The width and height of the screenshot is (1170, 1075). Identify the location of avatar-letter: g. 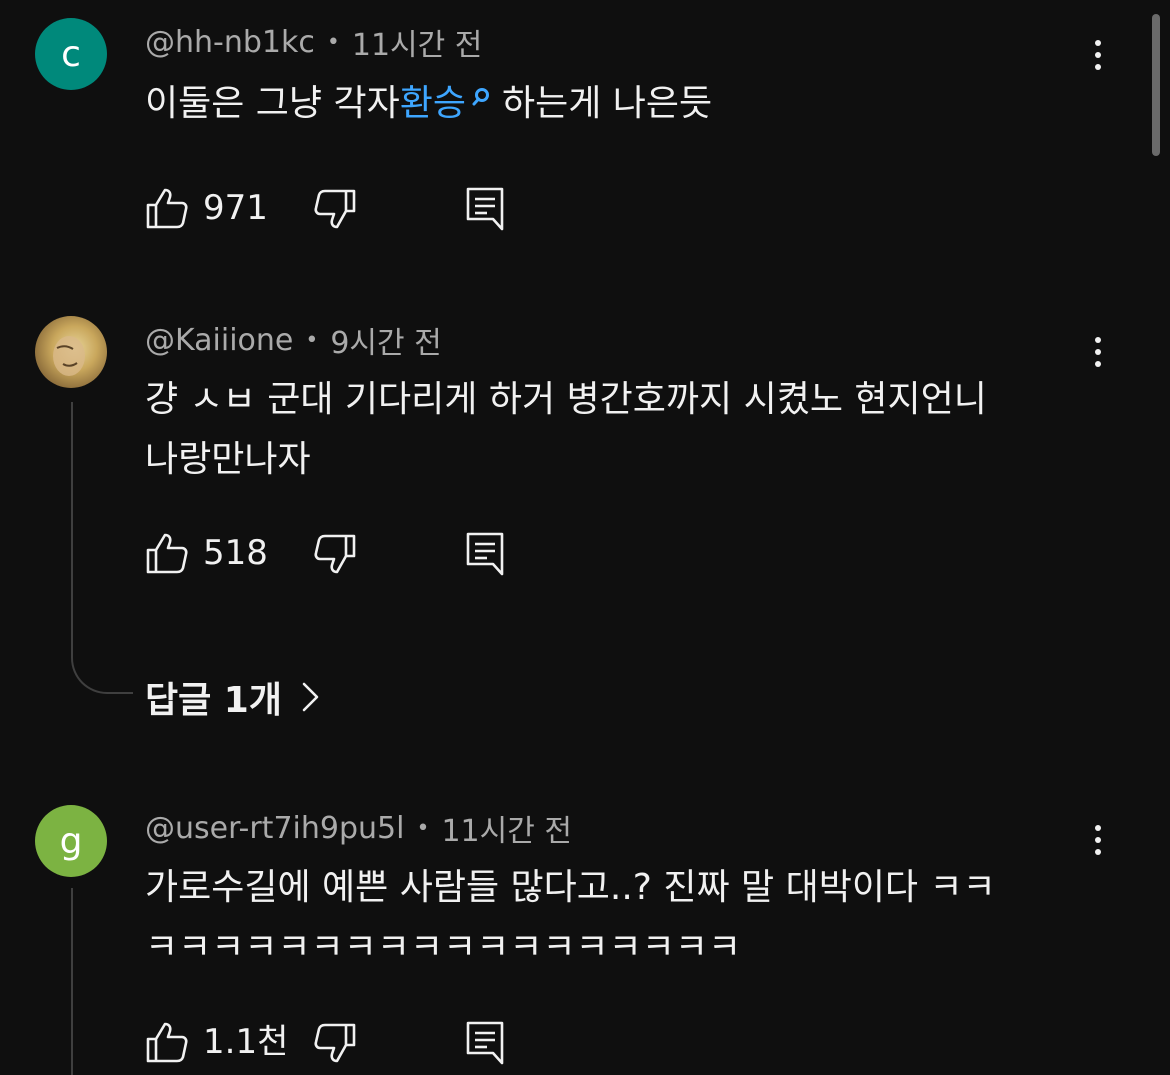
(71, 841).